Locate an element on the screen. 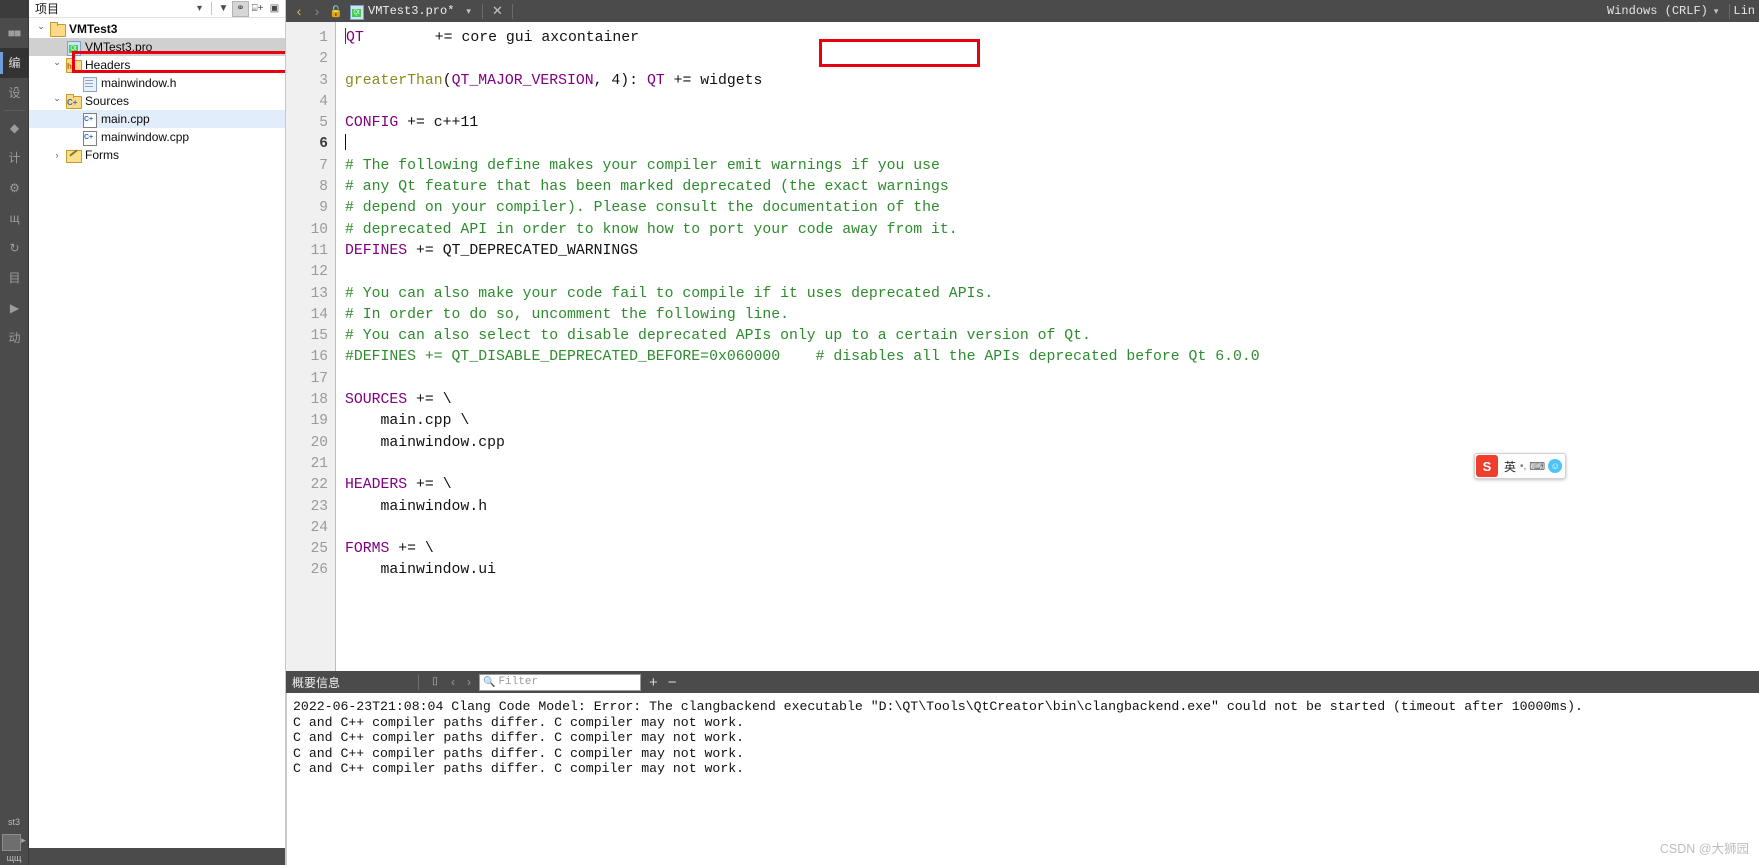 The height and width of the screenshot is (865, 1759). tree-item-vmtest3: VMTest3 is located at coordinates (157, 29).